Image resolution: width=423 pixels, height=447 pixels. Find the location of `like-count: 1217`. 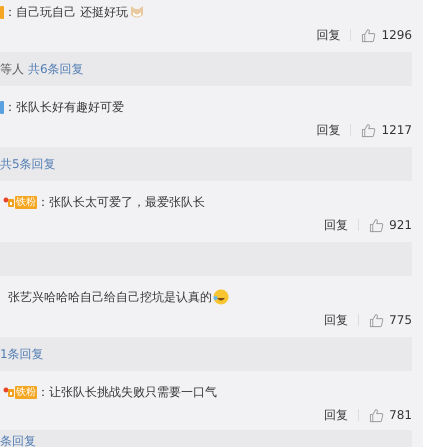

like-count: 1217 is located at coordinates (396, 130).